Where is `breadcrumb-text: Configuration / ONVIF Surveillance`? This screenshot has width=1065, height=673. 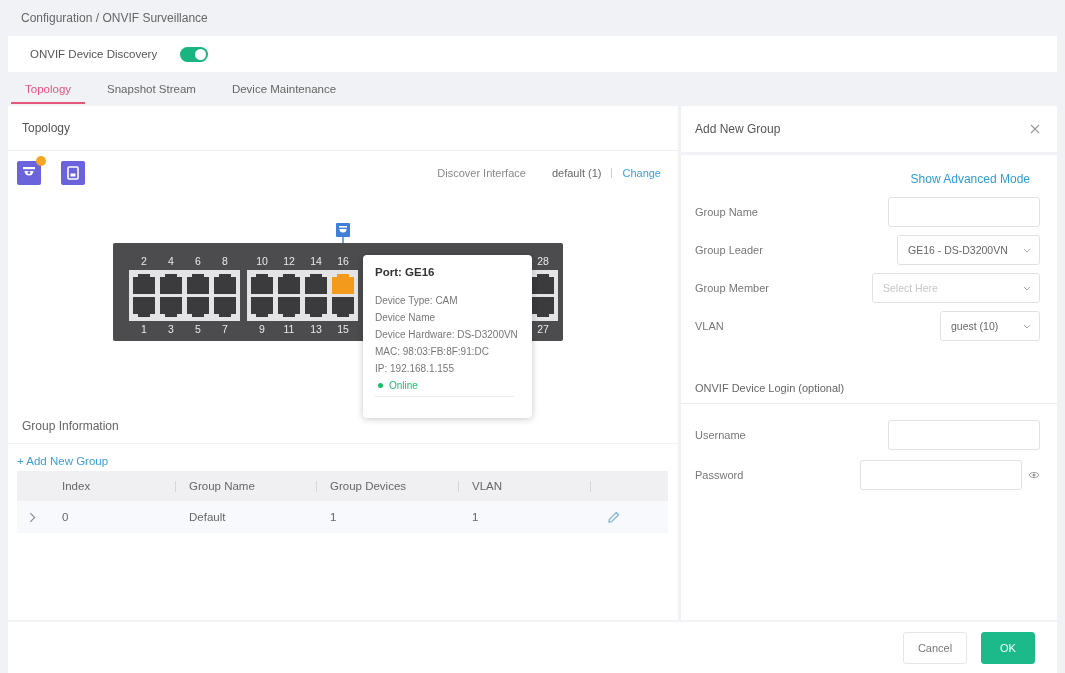
breadcrumb-text: Configuration / ONVIF Surveillance is located at coordinates (114, 18).